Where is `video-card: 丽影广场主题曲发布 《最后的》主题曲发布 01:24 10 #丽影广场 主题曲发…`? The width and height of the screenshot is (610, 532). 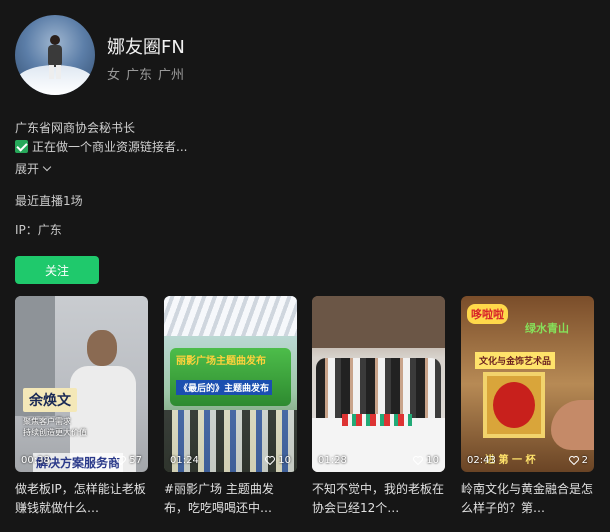
video-card: 丽影广场主题曲发布 《最后的》主题曲发布 01:24 10 #丽影广场 主题曲发… is located at coordinates (230, 407).